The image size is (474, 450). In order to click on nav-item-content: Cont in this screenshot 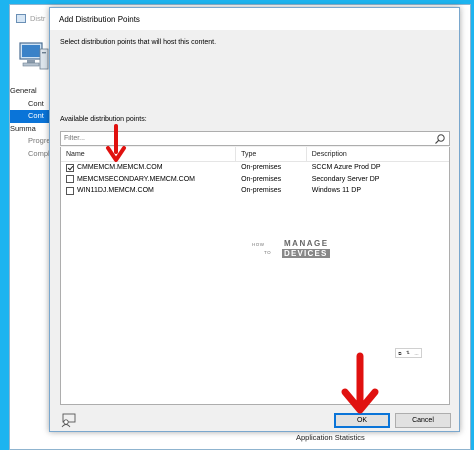, I will do `click(30, 104)`.